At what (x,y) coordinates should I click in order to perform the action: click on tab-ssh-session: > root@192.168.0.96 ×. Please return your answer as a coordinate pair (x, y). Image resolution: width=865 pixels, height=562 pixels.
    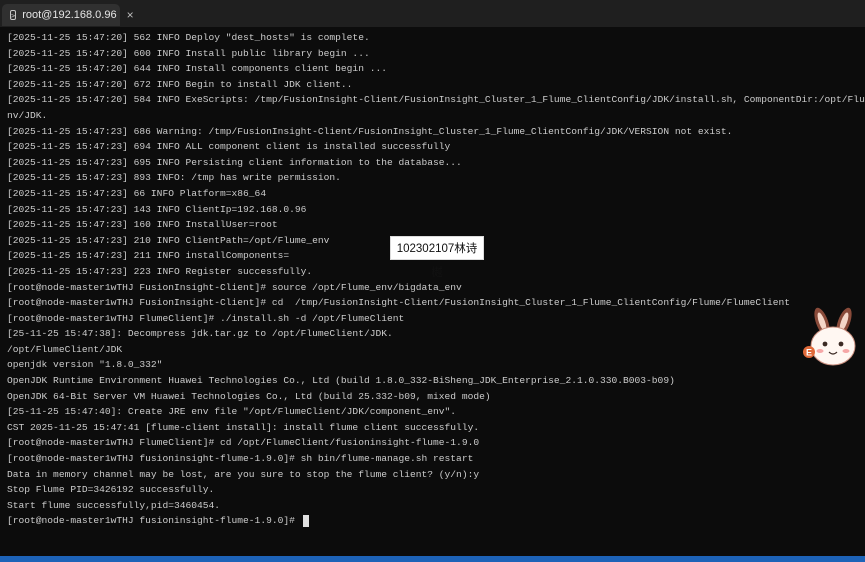
    Looking at the image, I should click on (68, 15).